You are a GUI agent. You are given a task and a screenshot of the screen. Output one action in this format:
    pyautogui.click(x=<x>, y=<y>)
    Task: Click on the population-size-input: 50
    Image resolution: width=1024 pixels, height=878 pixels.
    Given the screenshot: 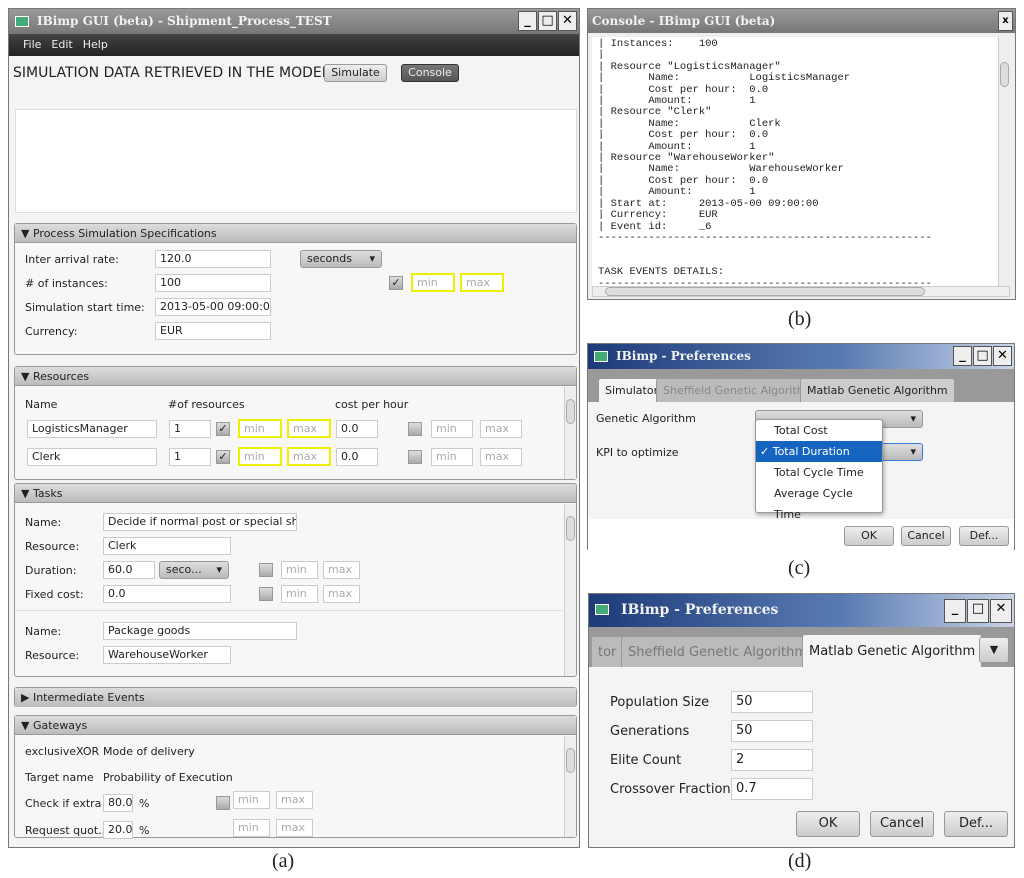 What is the action you would take?
    pyautogui.click(x=772, y=702)
    